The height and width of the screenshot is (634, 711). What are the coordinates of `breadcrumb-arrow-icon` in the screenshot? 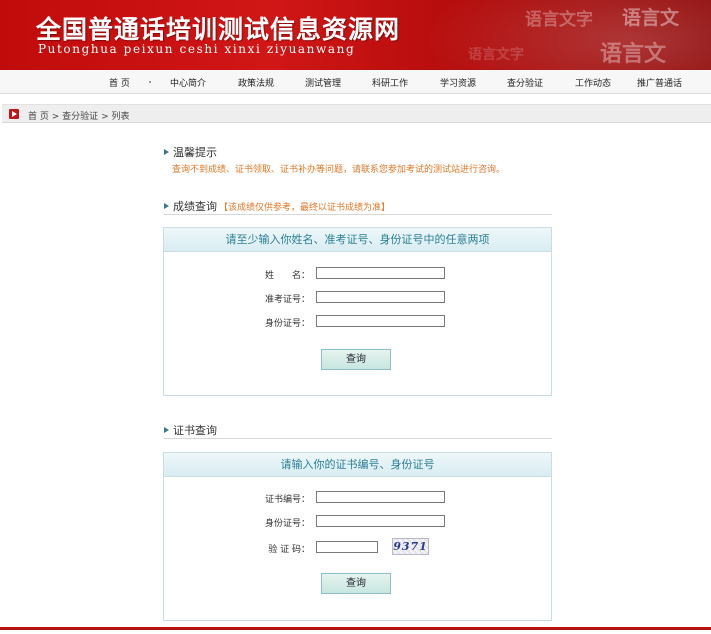 It's located at (14, 114).